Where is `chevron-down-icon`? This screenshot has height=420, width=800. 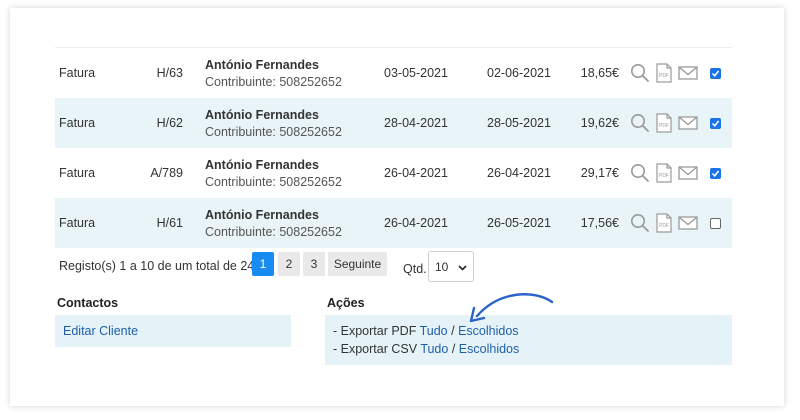 chevron-down-icon is located at coordinates (462, 267).